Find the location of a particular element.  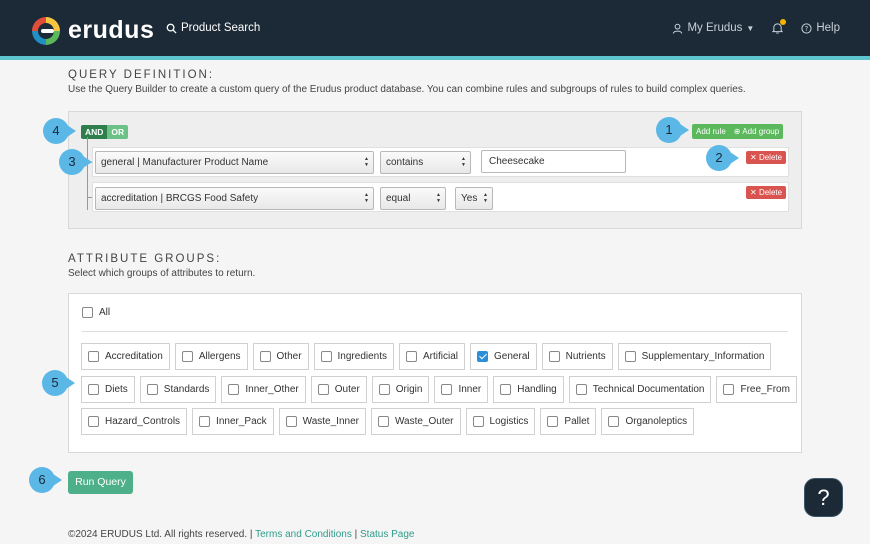

my-erudus-label: My Erudus is located at coordinates (715, 28).